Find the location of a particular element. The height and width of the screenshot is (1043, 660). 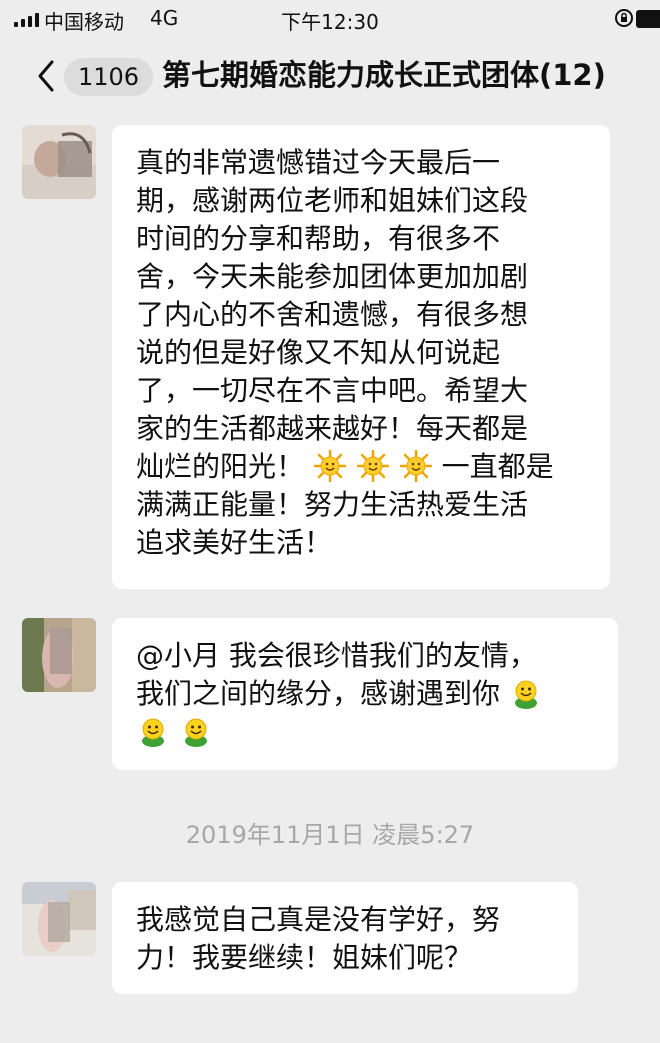

battery-icon is located at coordinates (648, 19).